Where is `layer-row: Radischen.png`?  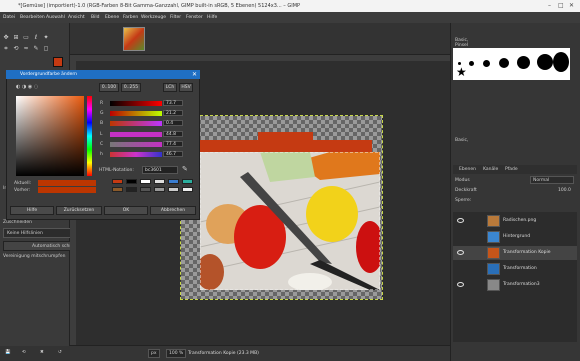
layer-row: Radischen.png is located at coordinates (515, 221).